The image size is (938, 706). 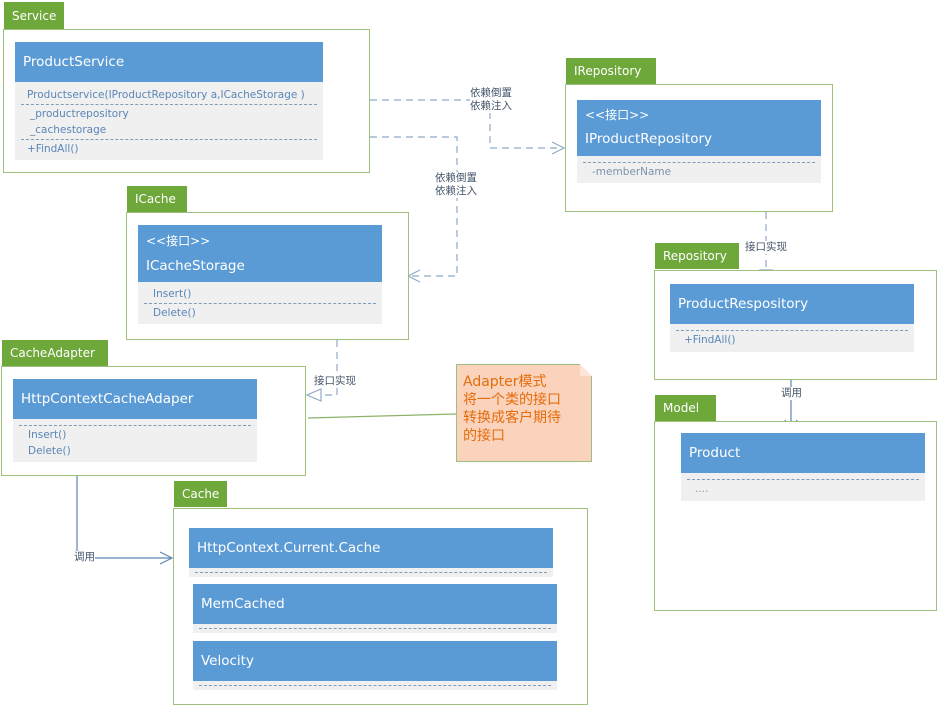 I want to click on class-header: ProductRespository, so click(x=792, y=304).